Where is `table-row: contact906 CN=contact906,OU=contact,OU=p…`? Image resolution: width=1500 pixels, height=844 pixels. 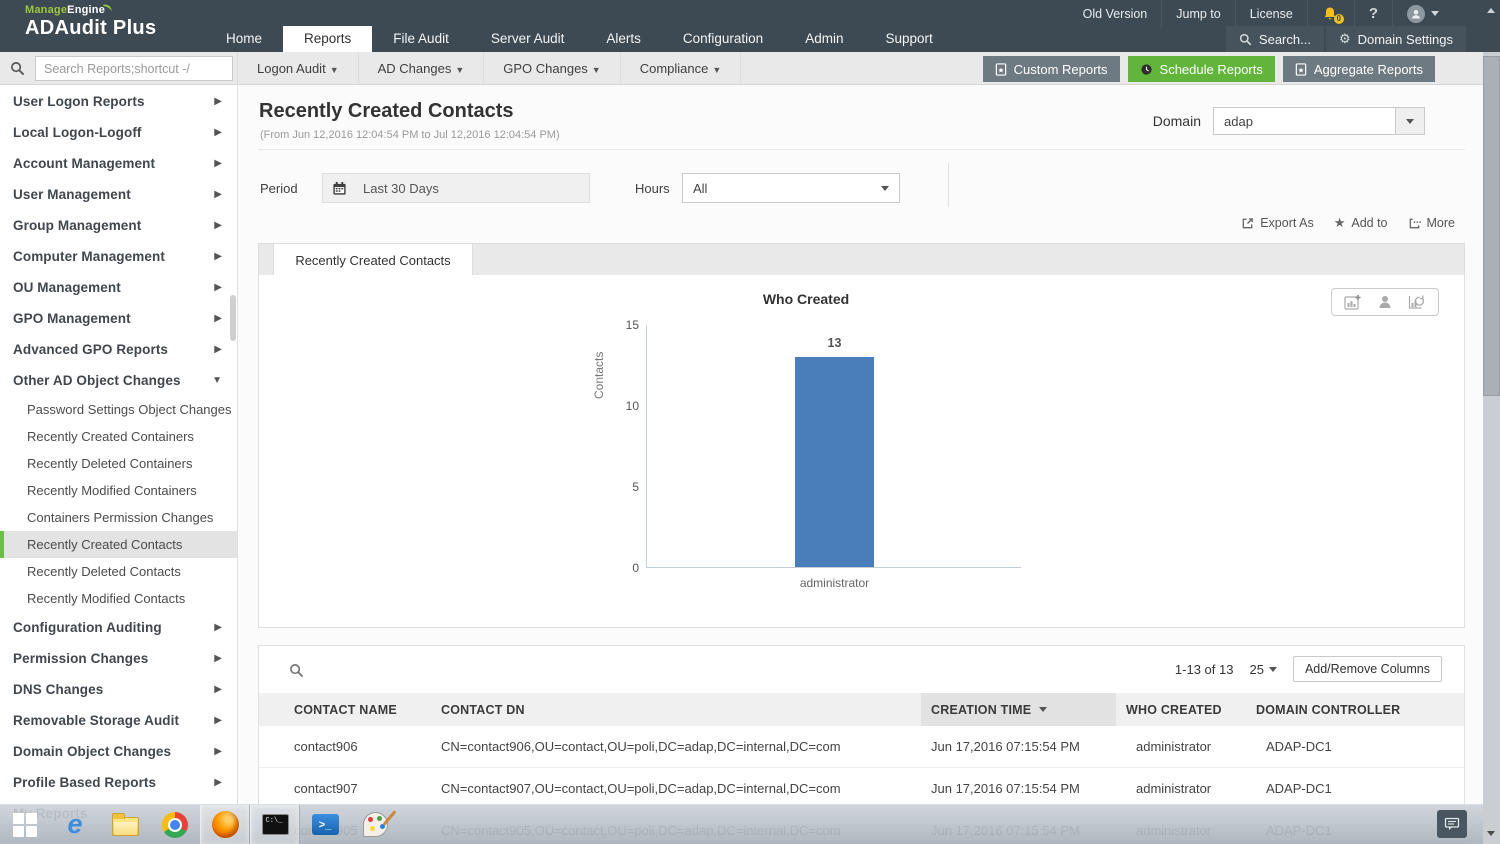 table-row: contact906 CN=contact906,OU=contact,OU=p… is located at coordinates (861, 747).